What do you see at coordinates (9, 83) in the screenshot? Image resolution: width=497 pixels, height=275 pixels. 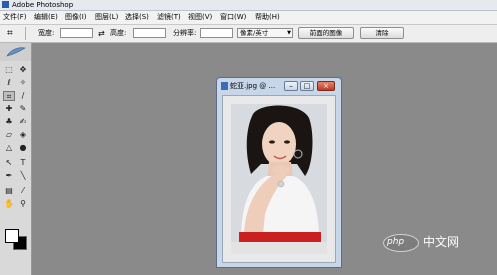 I see `lasso-tool-icon: ℓ` at bounding box center [9, 83].